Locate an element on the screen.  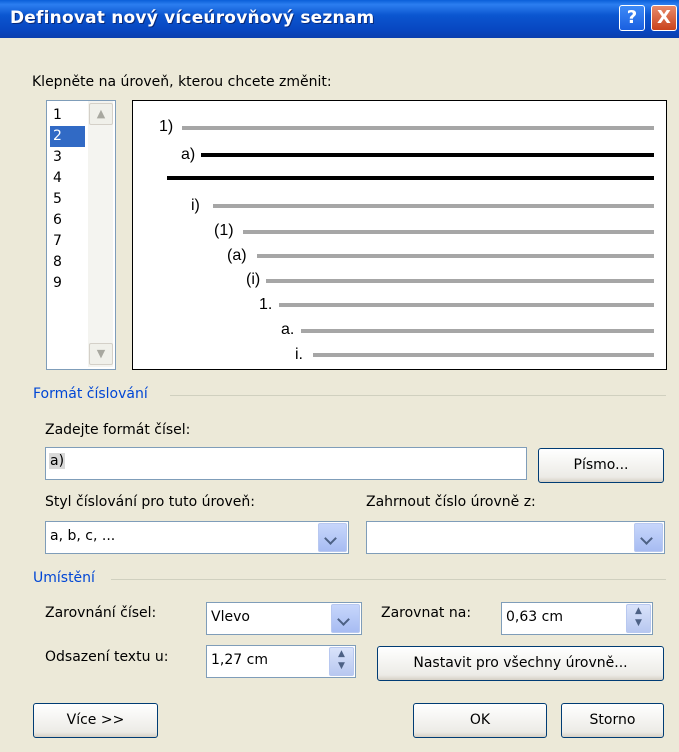
level-list-scrollbar: ▲ ▼ is located at coordinates (100, 234).